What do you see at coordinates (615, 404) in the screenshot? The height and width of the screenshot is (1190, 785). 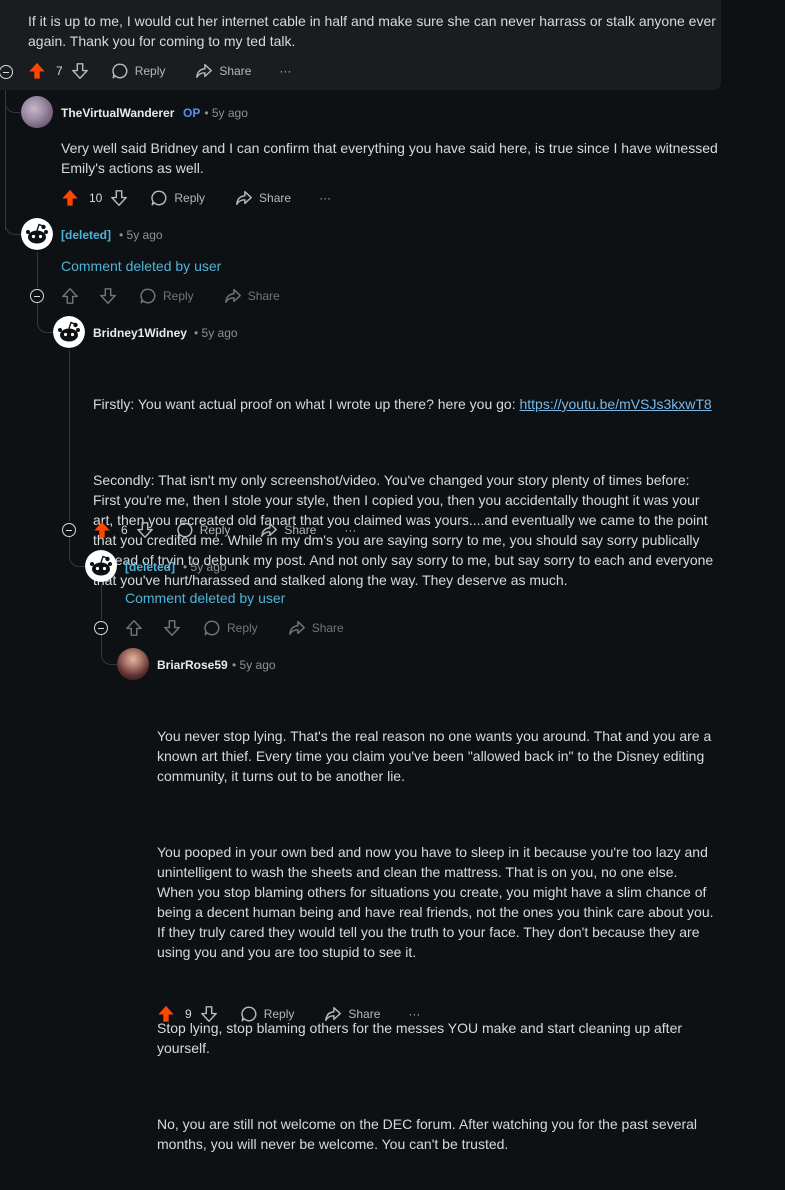 I see `youtube-link: https://youtu.be/mVSJs3kxwT8` at bounding box center [615, 404].